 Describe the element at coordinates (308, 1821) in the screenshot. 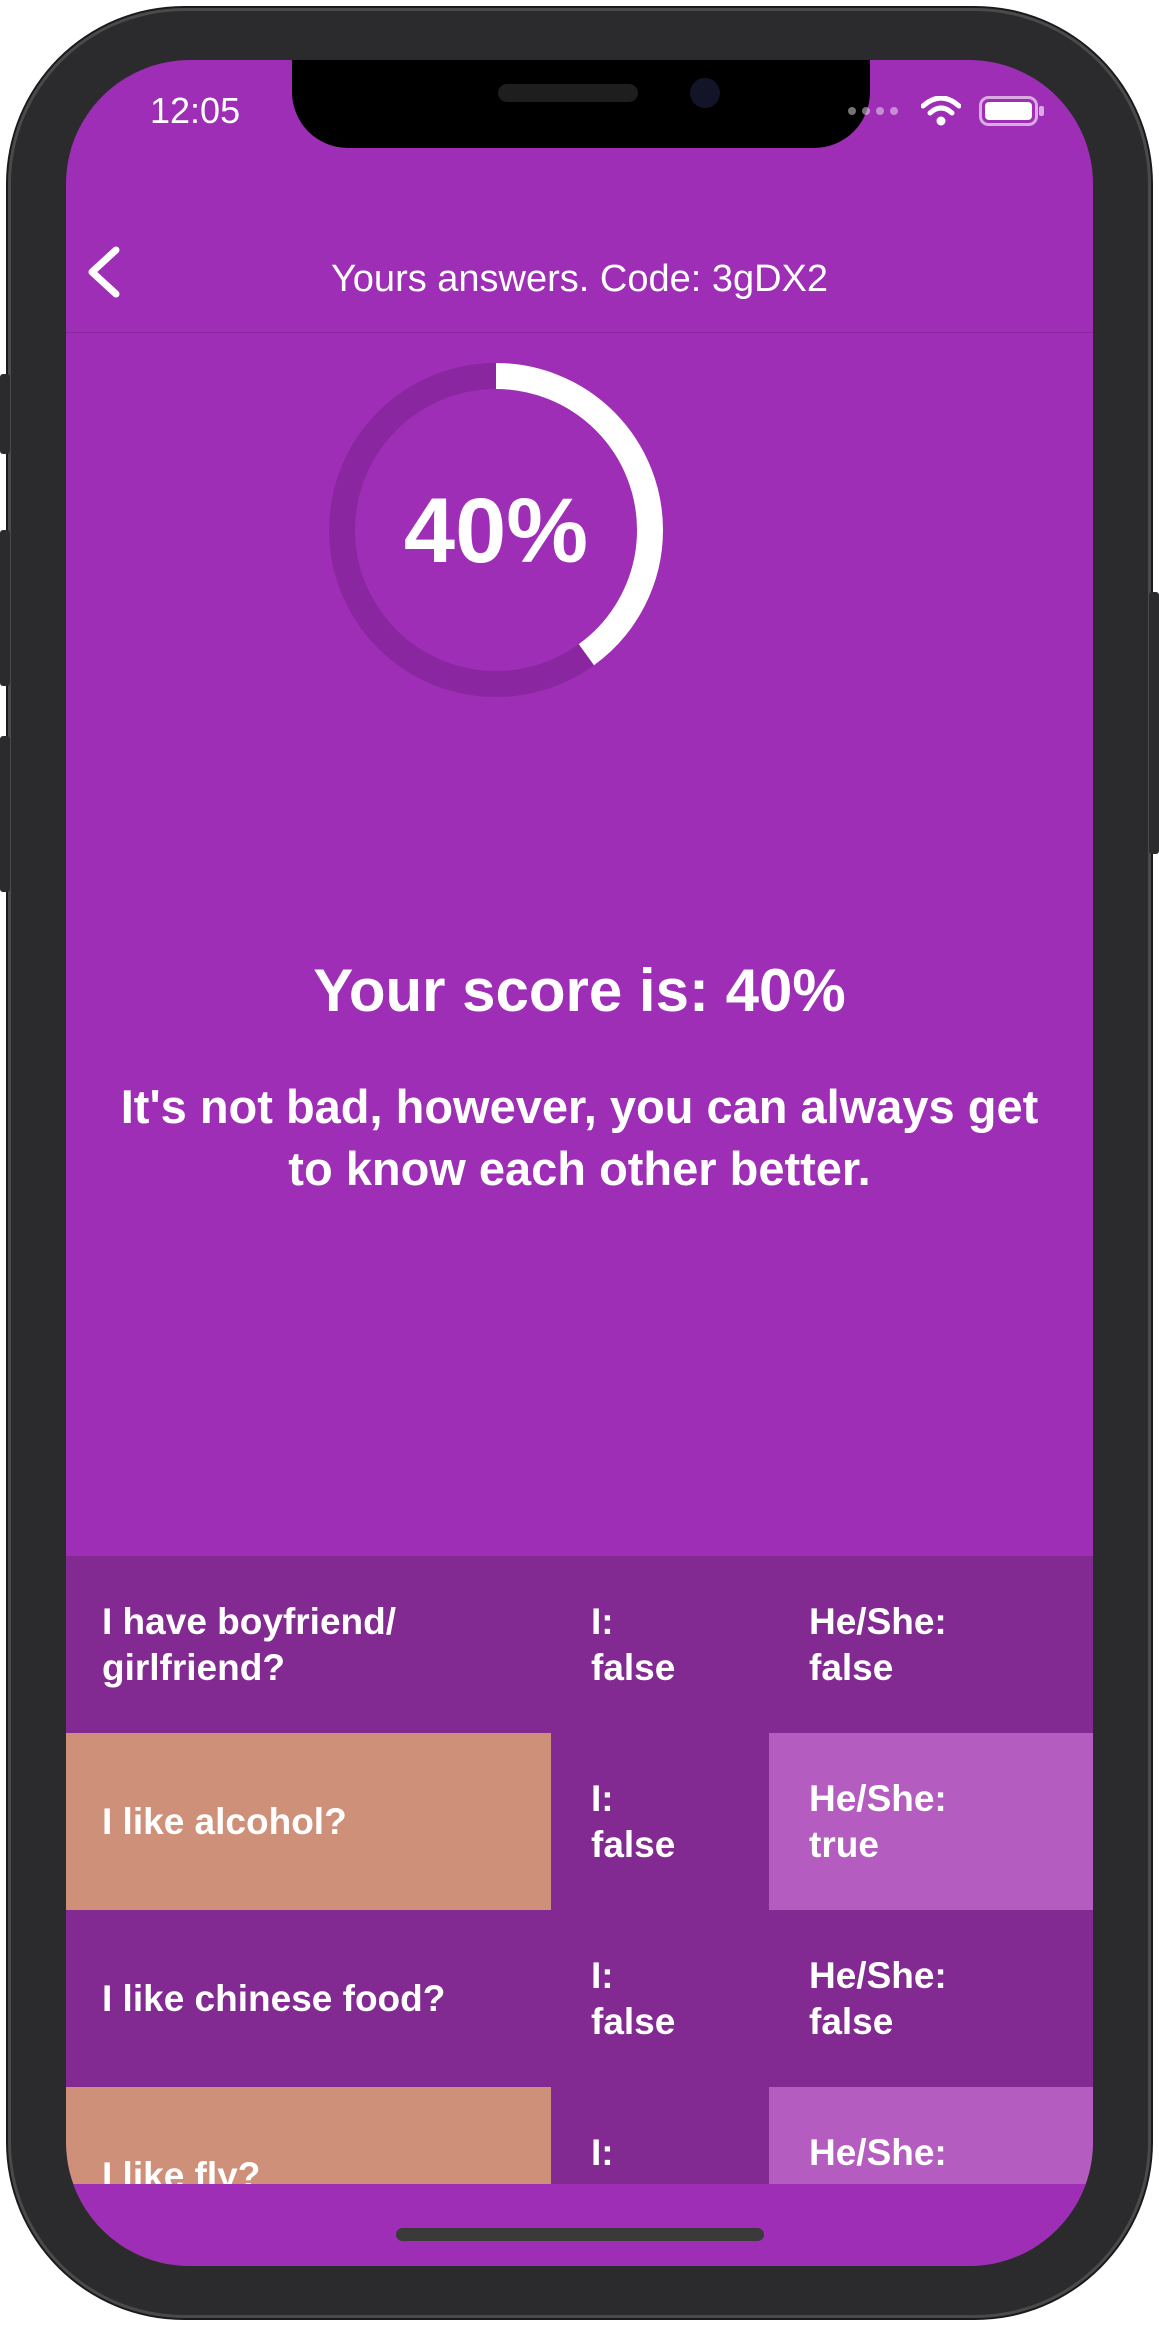

I see `answer-question: I like alcohol?` at that location.